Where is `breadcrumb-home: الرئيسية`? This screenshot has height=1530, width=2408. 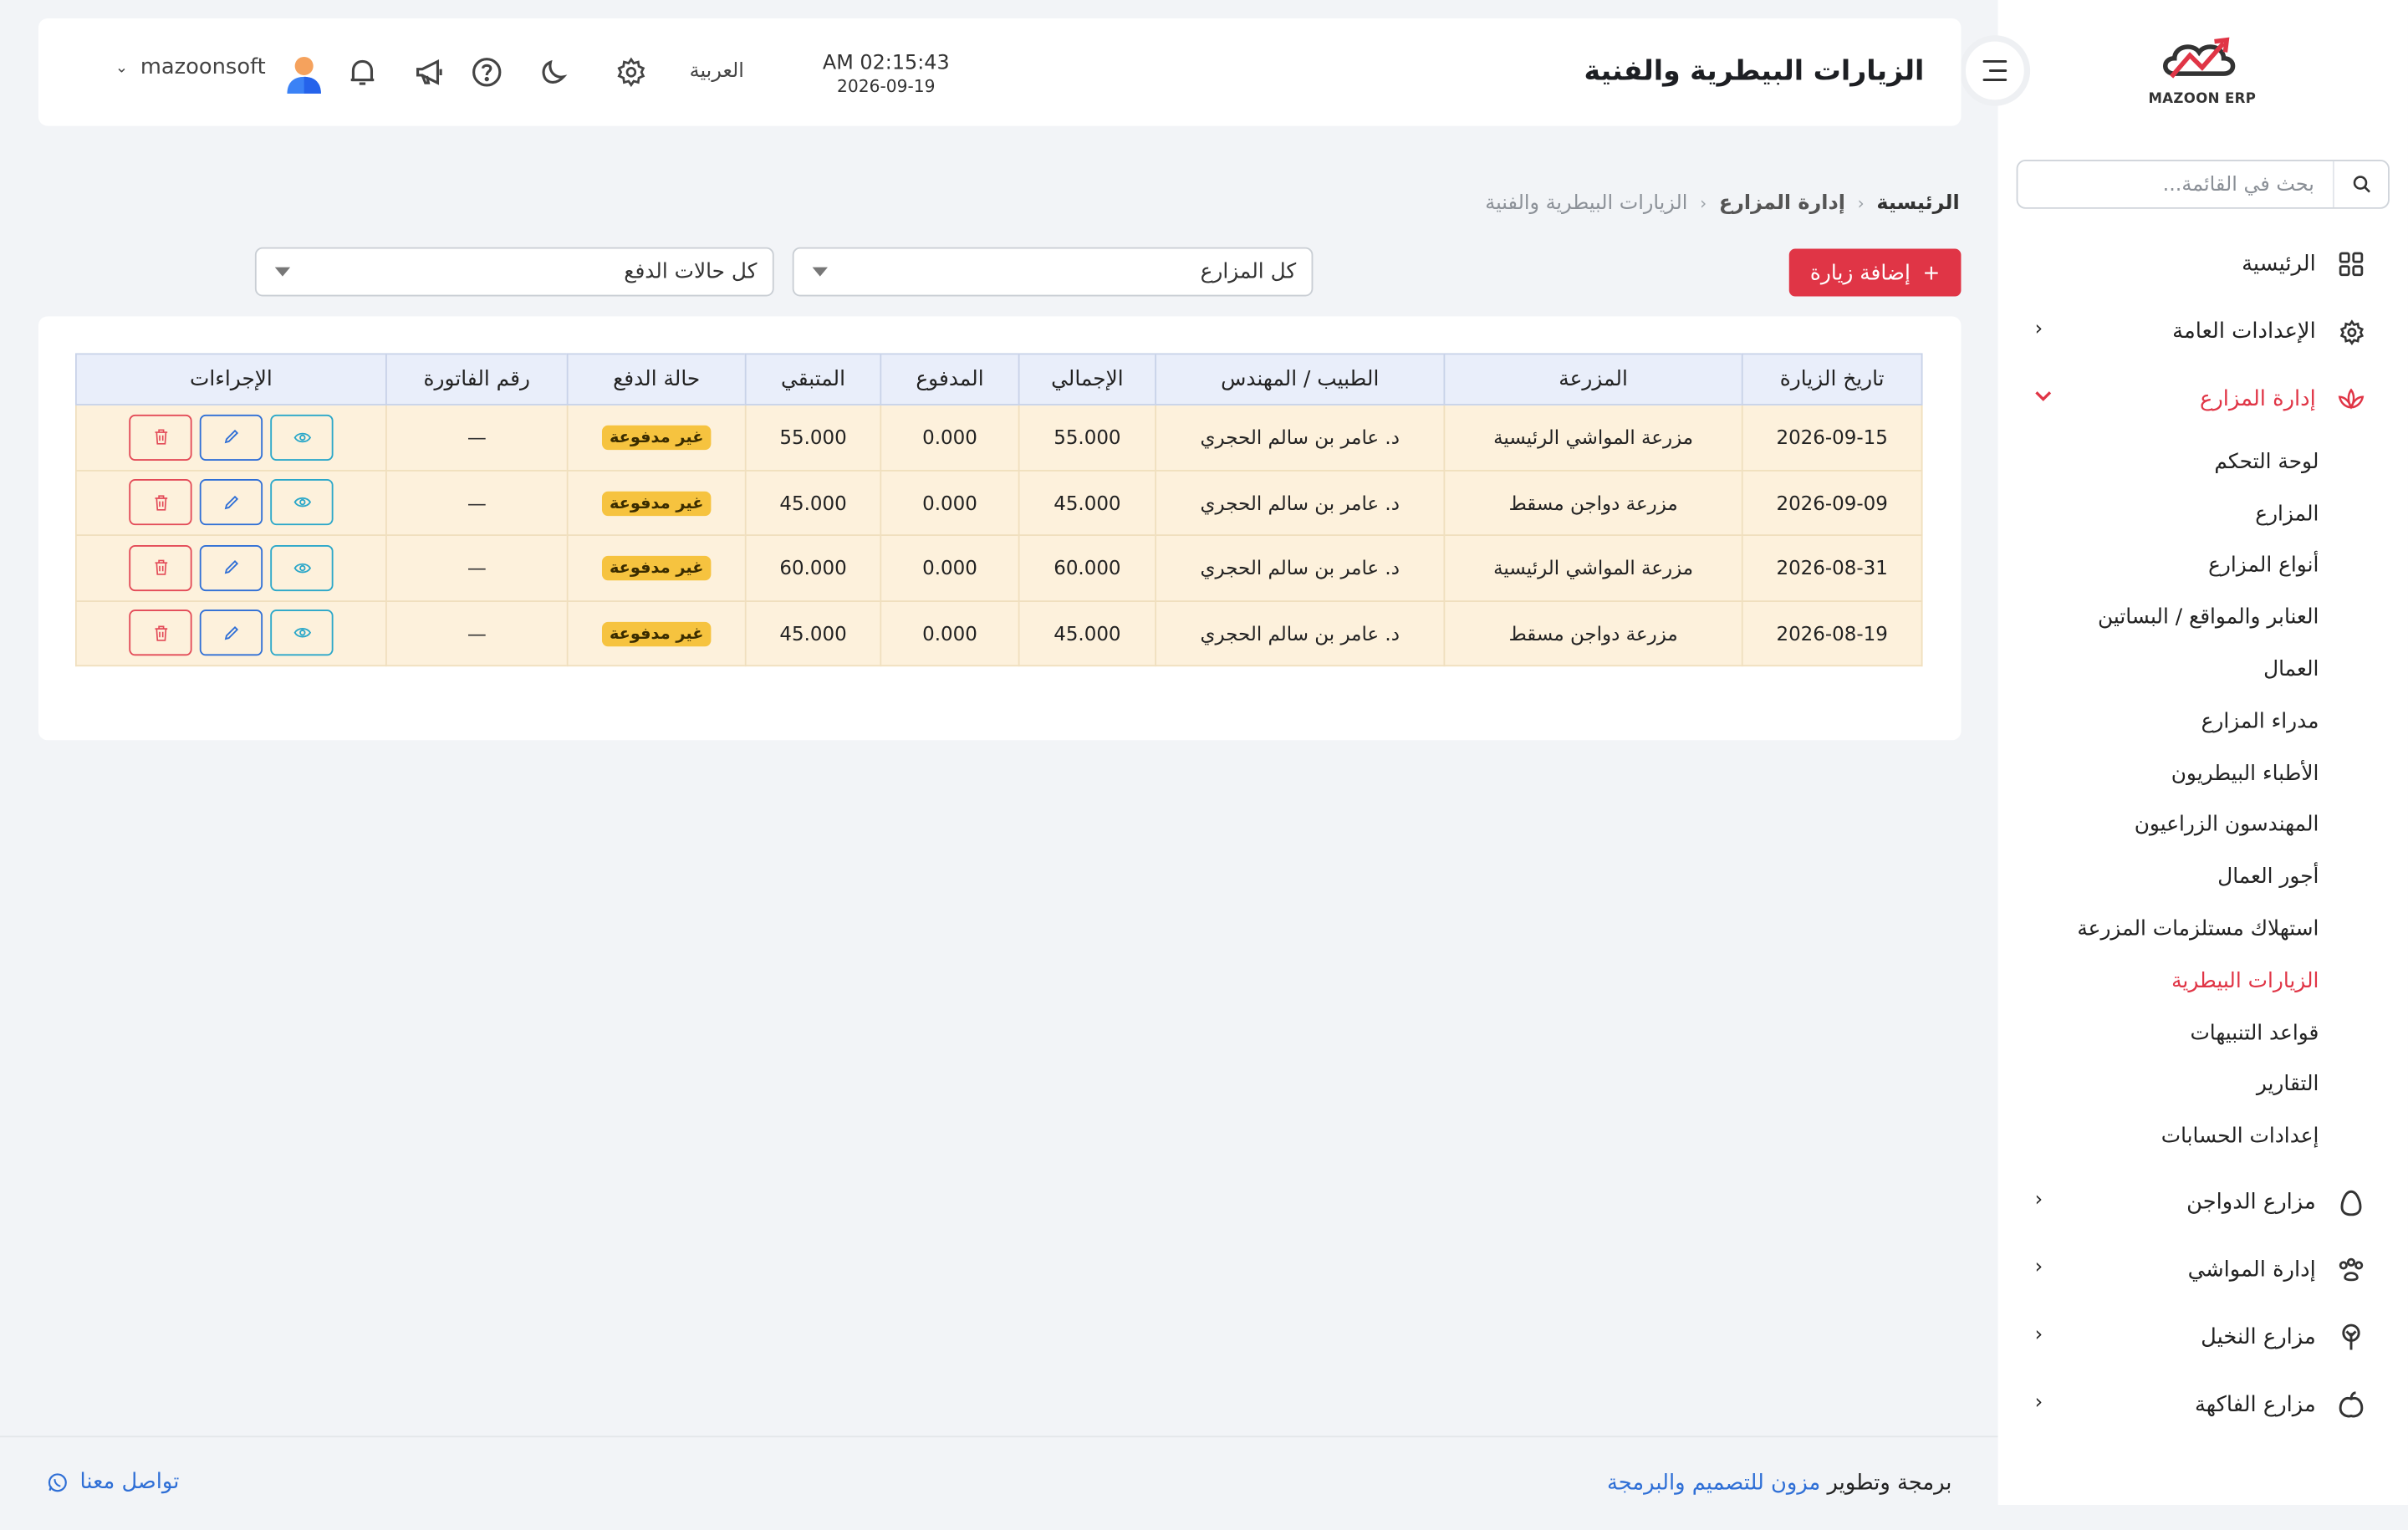 breadcrumb-home: الرئيسية is located at coordinates (1918, 204).